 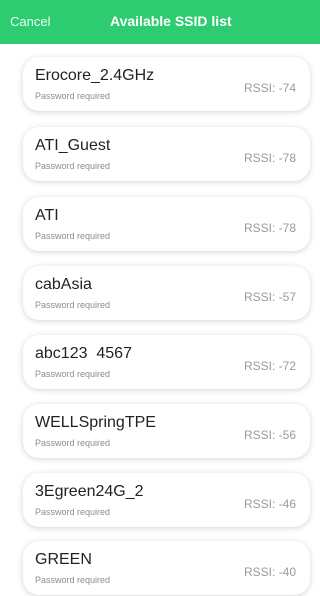 I want to click on ssid-name: GREEN, so click(x=63, y=559).